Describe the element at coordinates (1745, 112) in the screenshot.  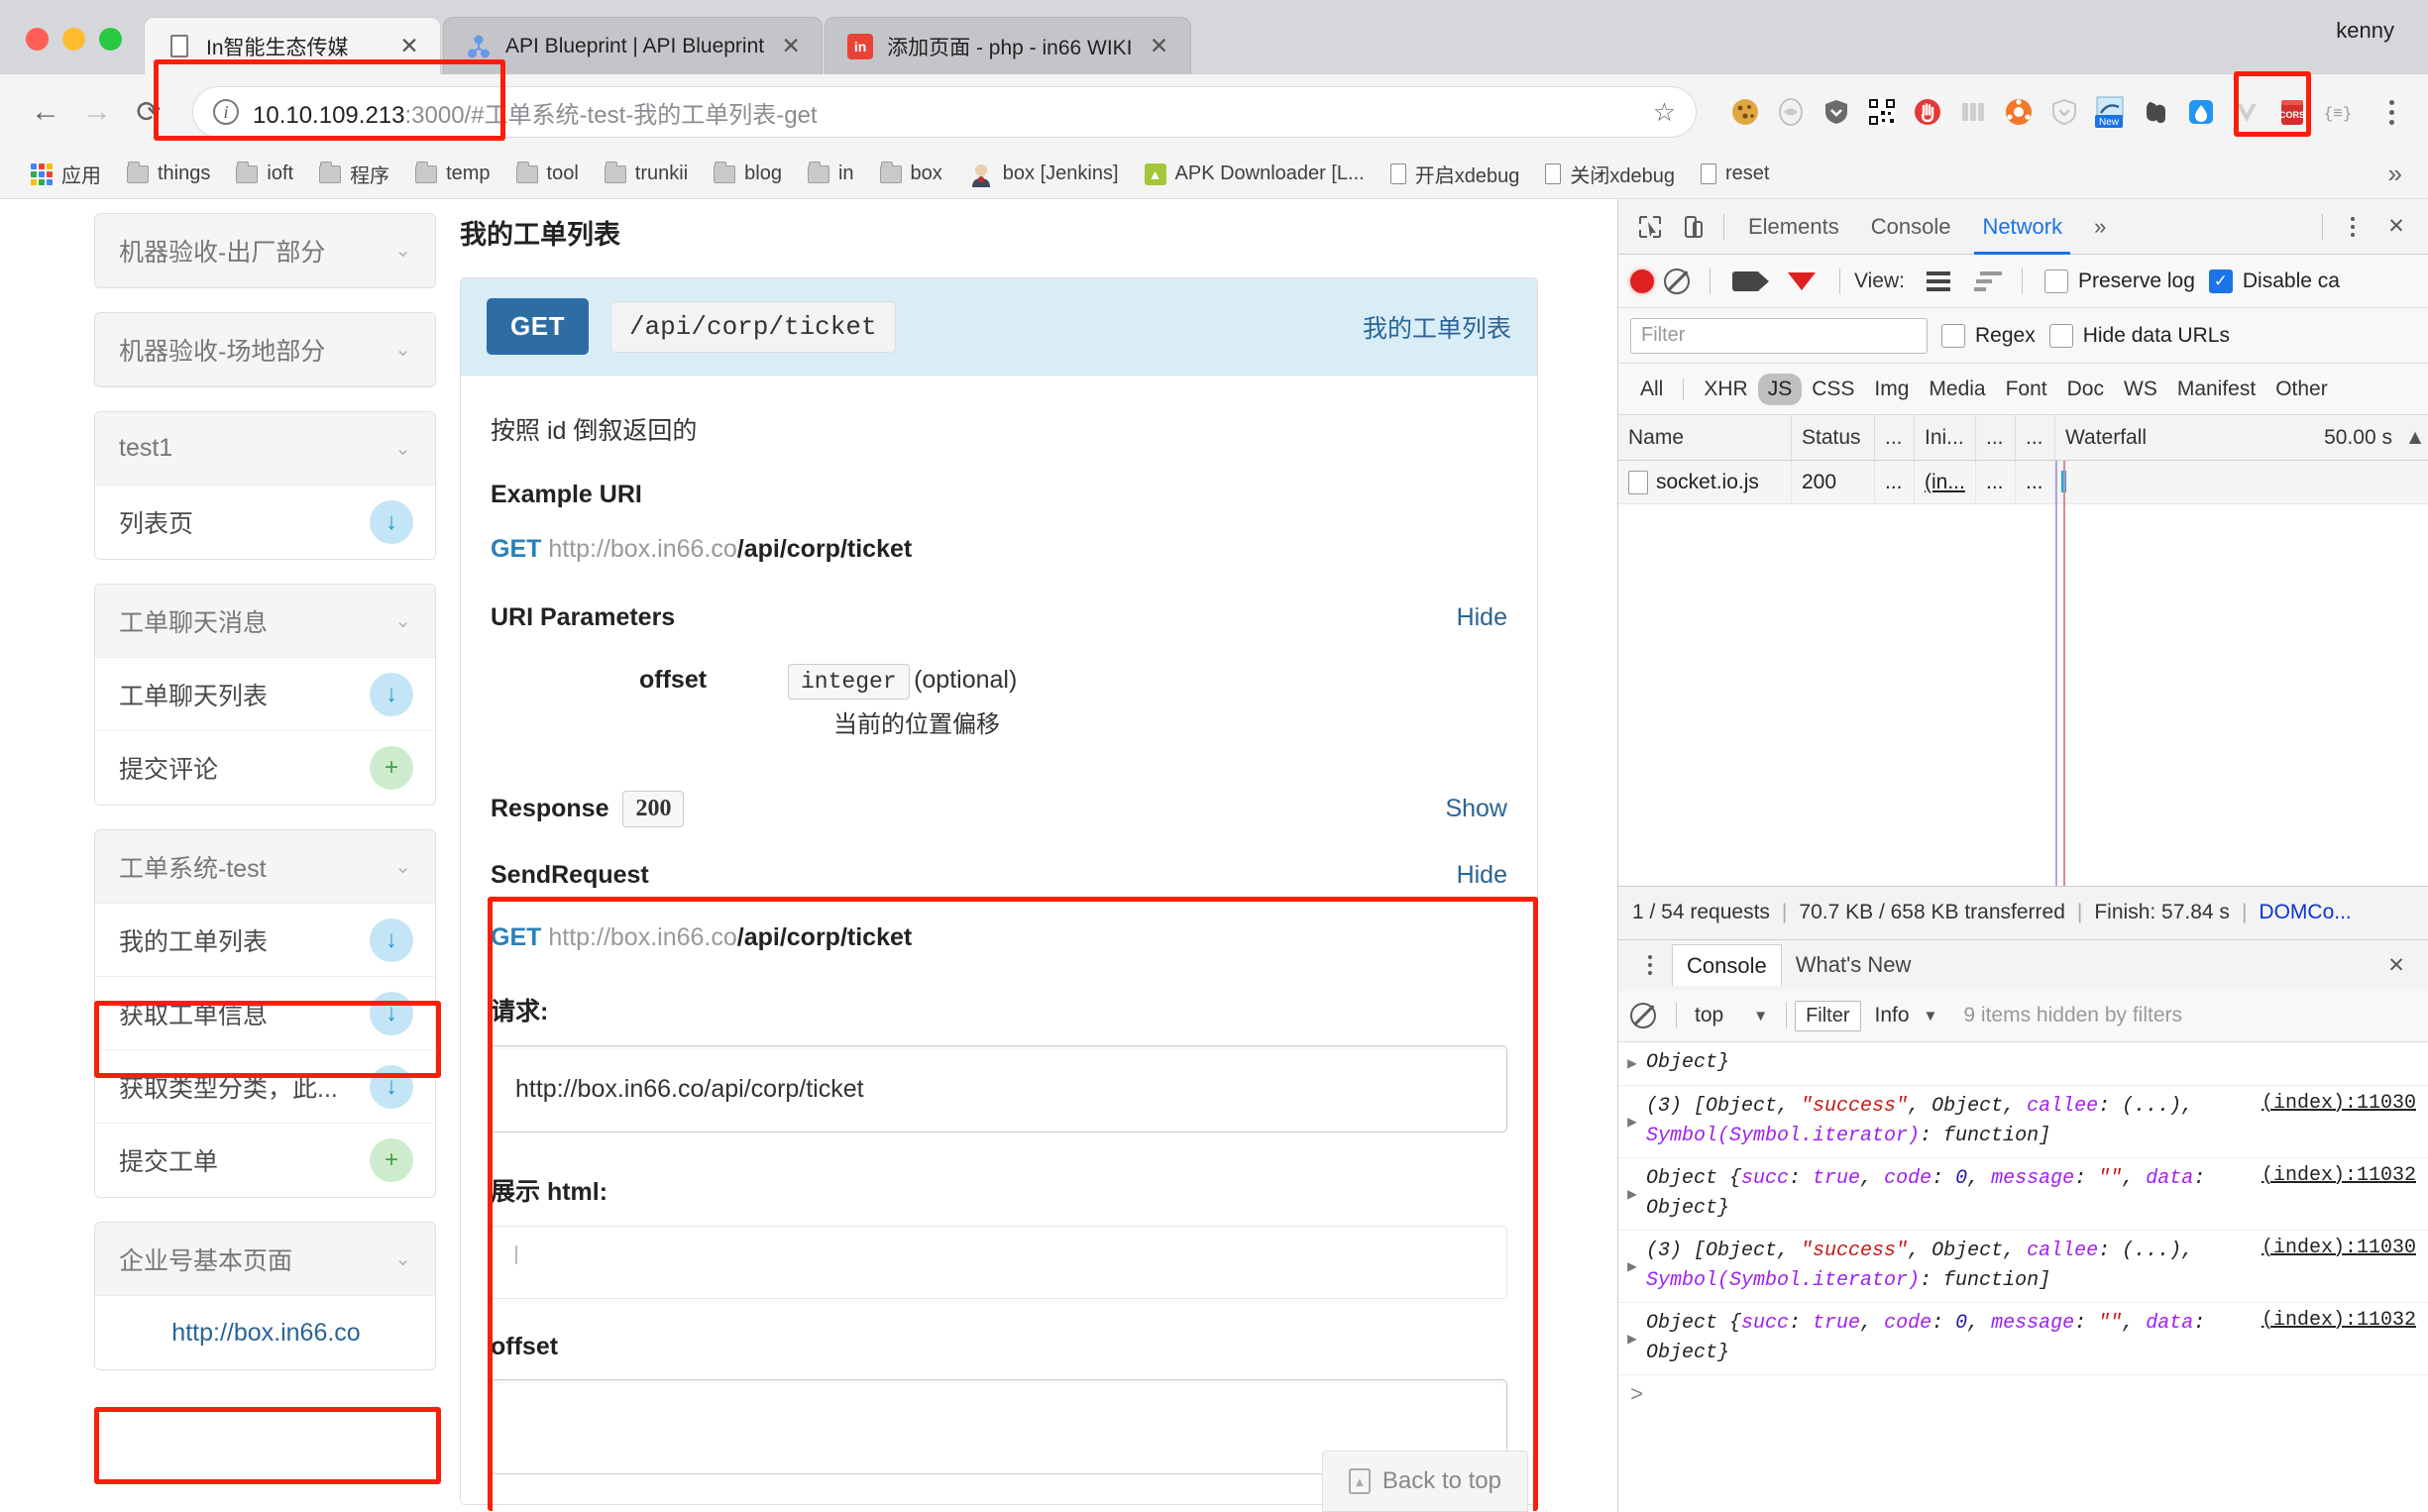
I see `cookie-icon` at that location.